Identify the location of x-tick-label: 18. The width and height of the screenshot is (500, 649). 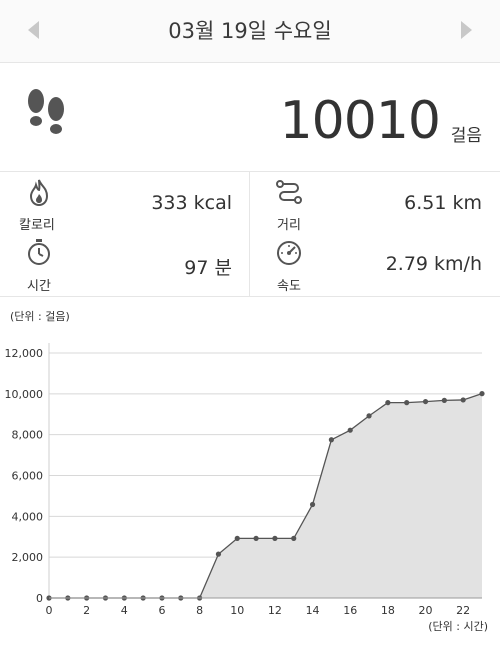
(388, 610).